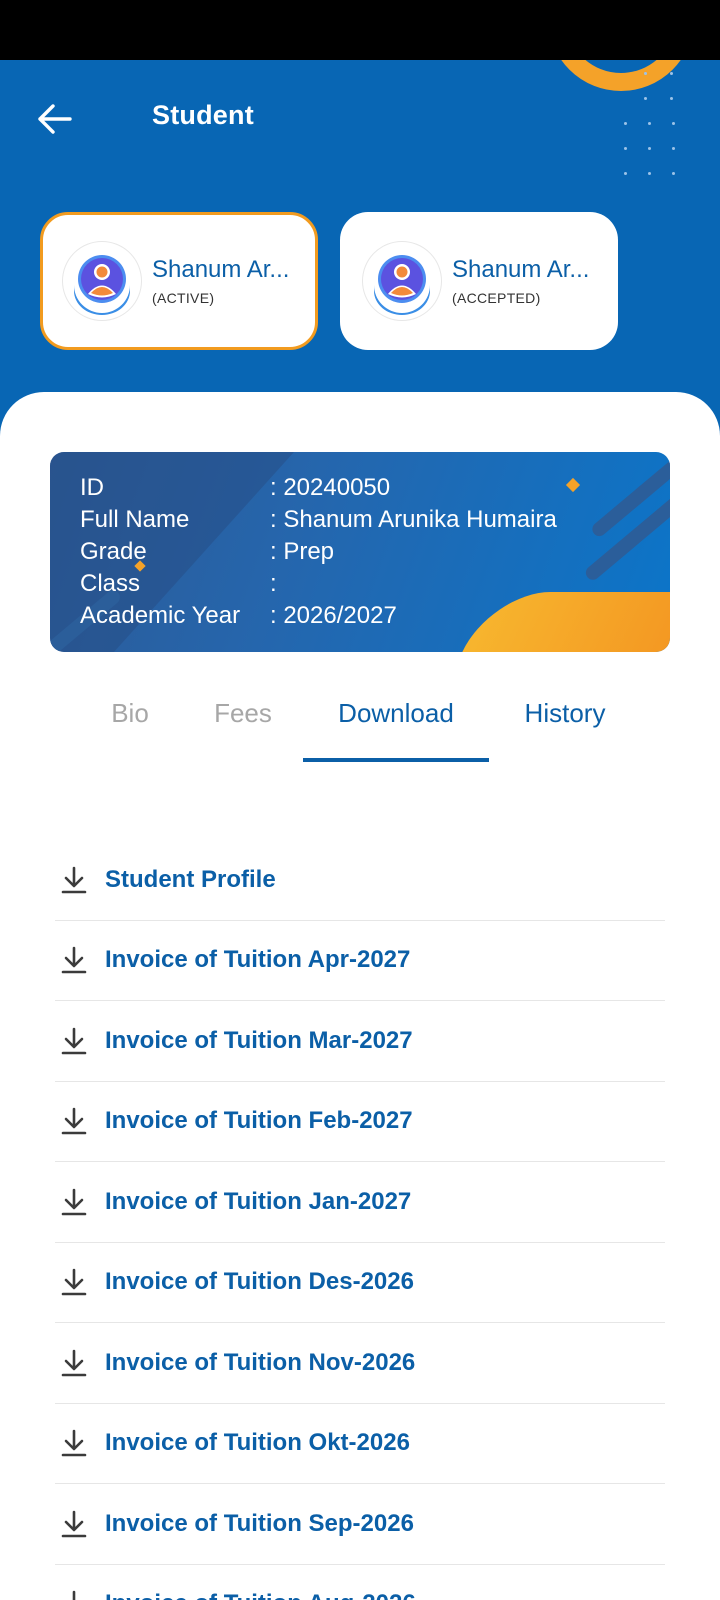 This screenshot has width=720, height=1600. What do you see at coordinates (259, 1121) in the screenshot?
I see `download-label: Invoice of Tuition Feb-2027` at bounding box center [259, 1121].